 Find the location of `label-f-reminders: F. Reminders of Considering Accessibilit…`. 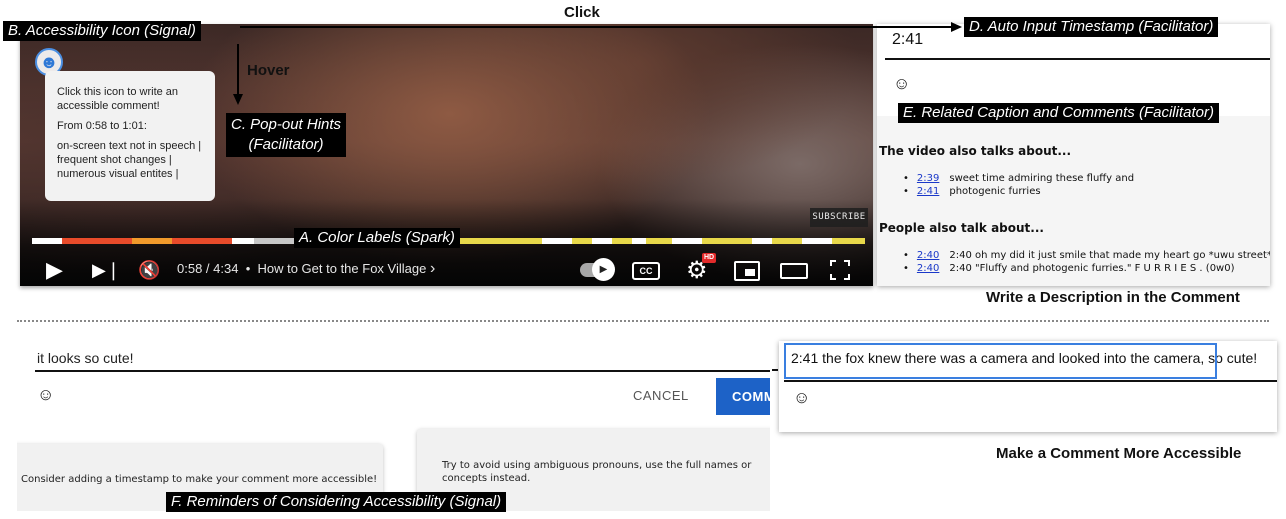

label-f-reminders: F. Reminders of Considering Accessibilit… is located at coordinates (336, 502).